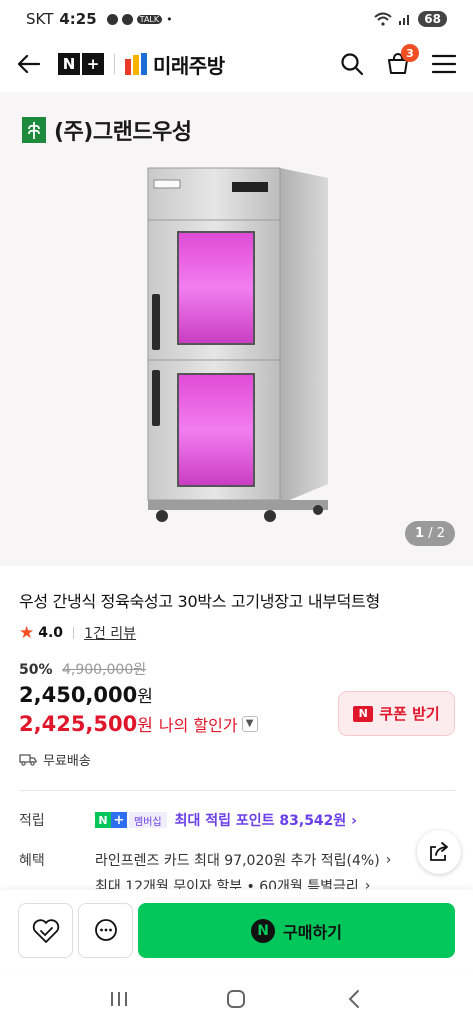 Image resolution: width=473 pixels, height=1024 pixels. I want to click on search-icon, so click(352, 64).